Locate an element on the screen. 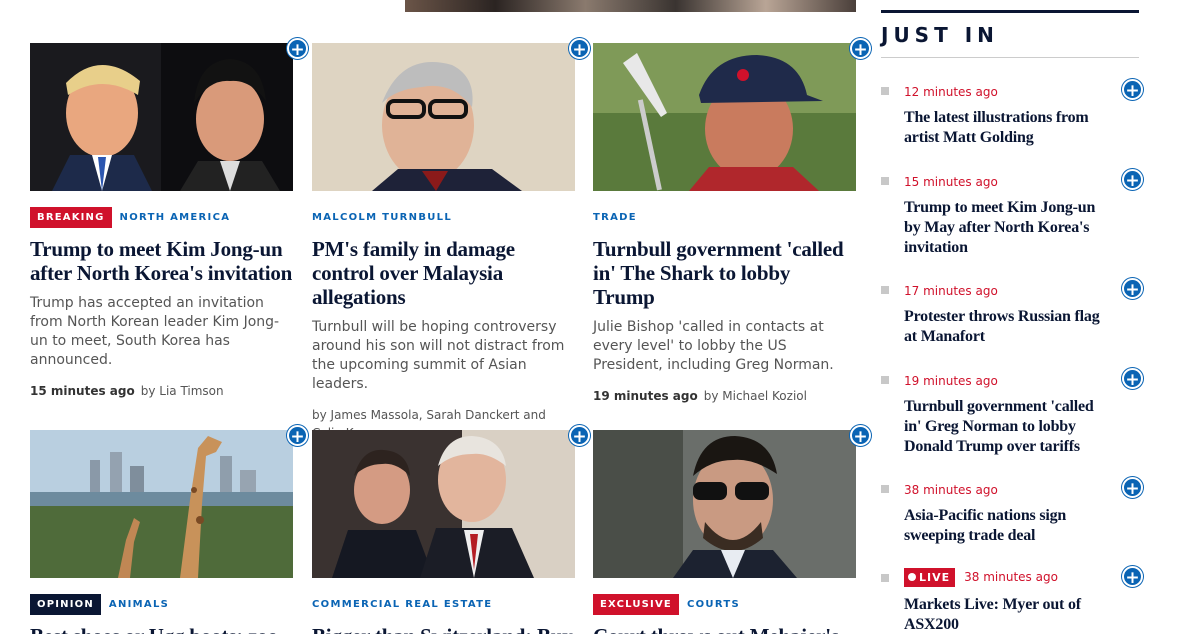 The height and width of the screenshot is (634, 1200). story-headline: Court throws out Mehajer's is located at coordinates (724, 629).